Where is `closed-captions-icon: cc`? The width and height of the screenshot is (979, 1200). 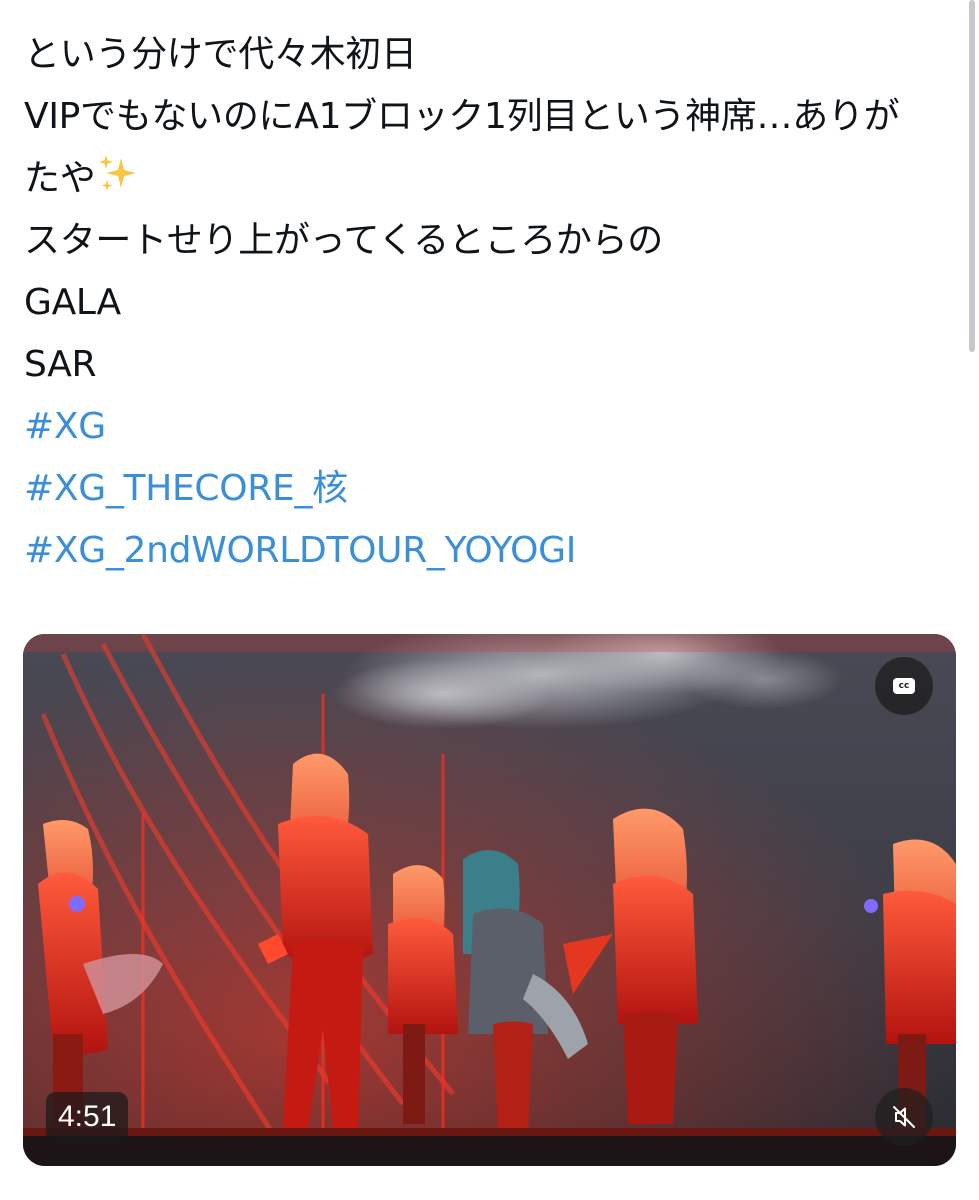 closed-captions-icon: cc is located at coordinates (904, 686).